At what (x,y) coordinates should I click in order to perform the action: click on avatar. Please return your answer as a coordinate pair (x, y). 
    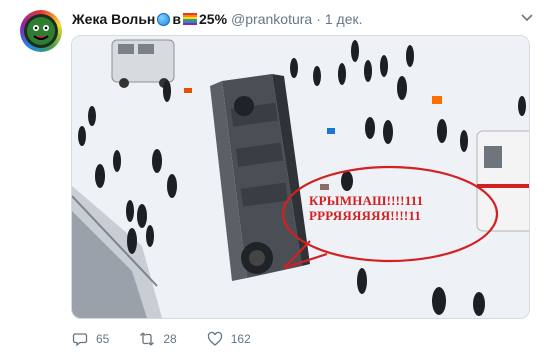
    Looking at the image, I should click on (41, 31).